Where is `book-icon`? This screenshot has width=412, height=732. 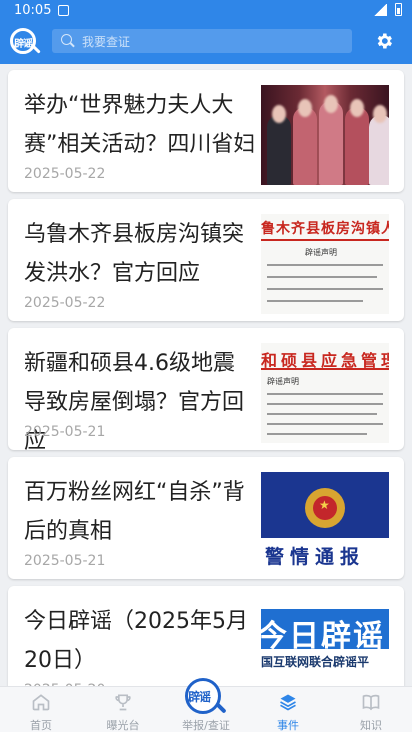
book-icon is located at coordinates (371, 702).